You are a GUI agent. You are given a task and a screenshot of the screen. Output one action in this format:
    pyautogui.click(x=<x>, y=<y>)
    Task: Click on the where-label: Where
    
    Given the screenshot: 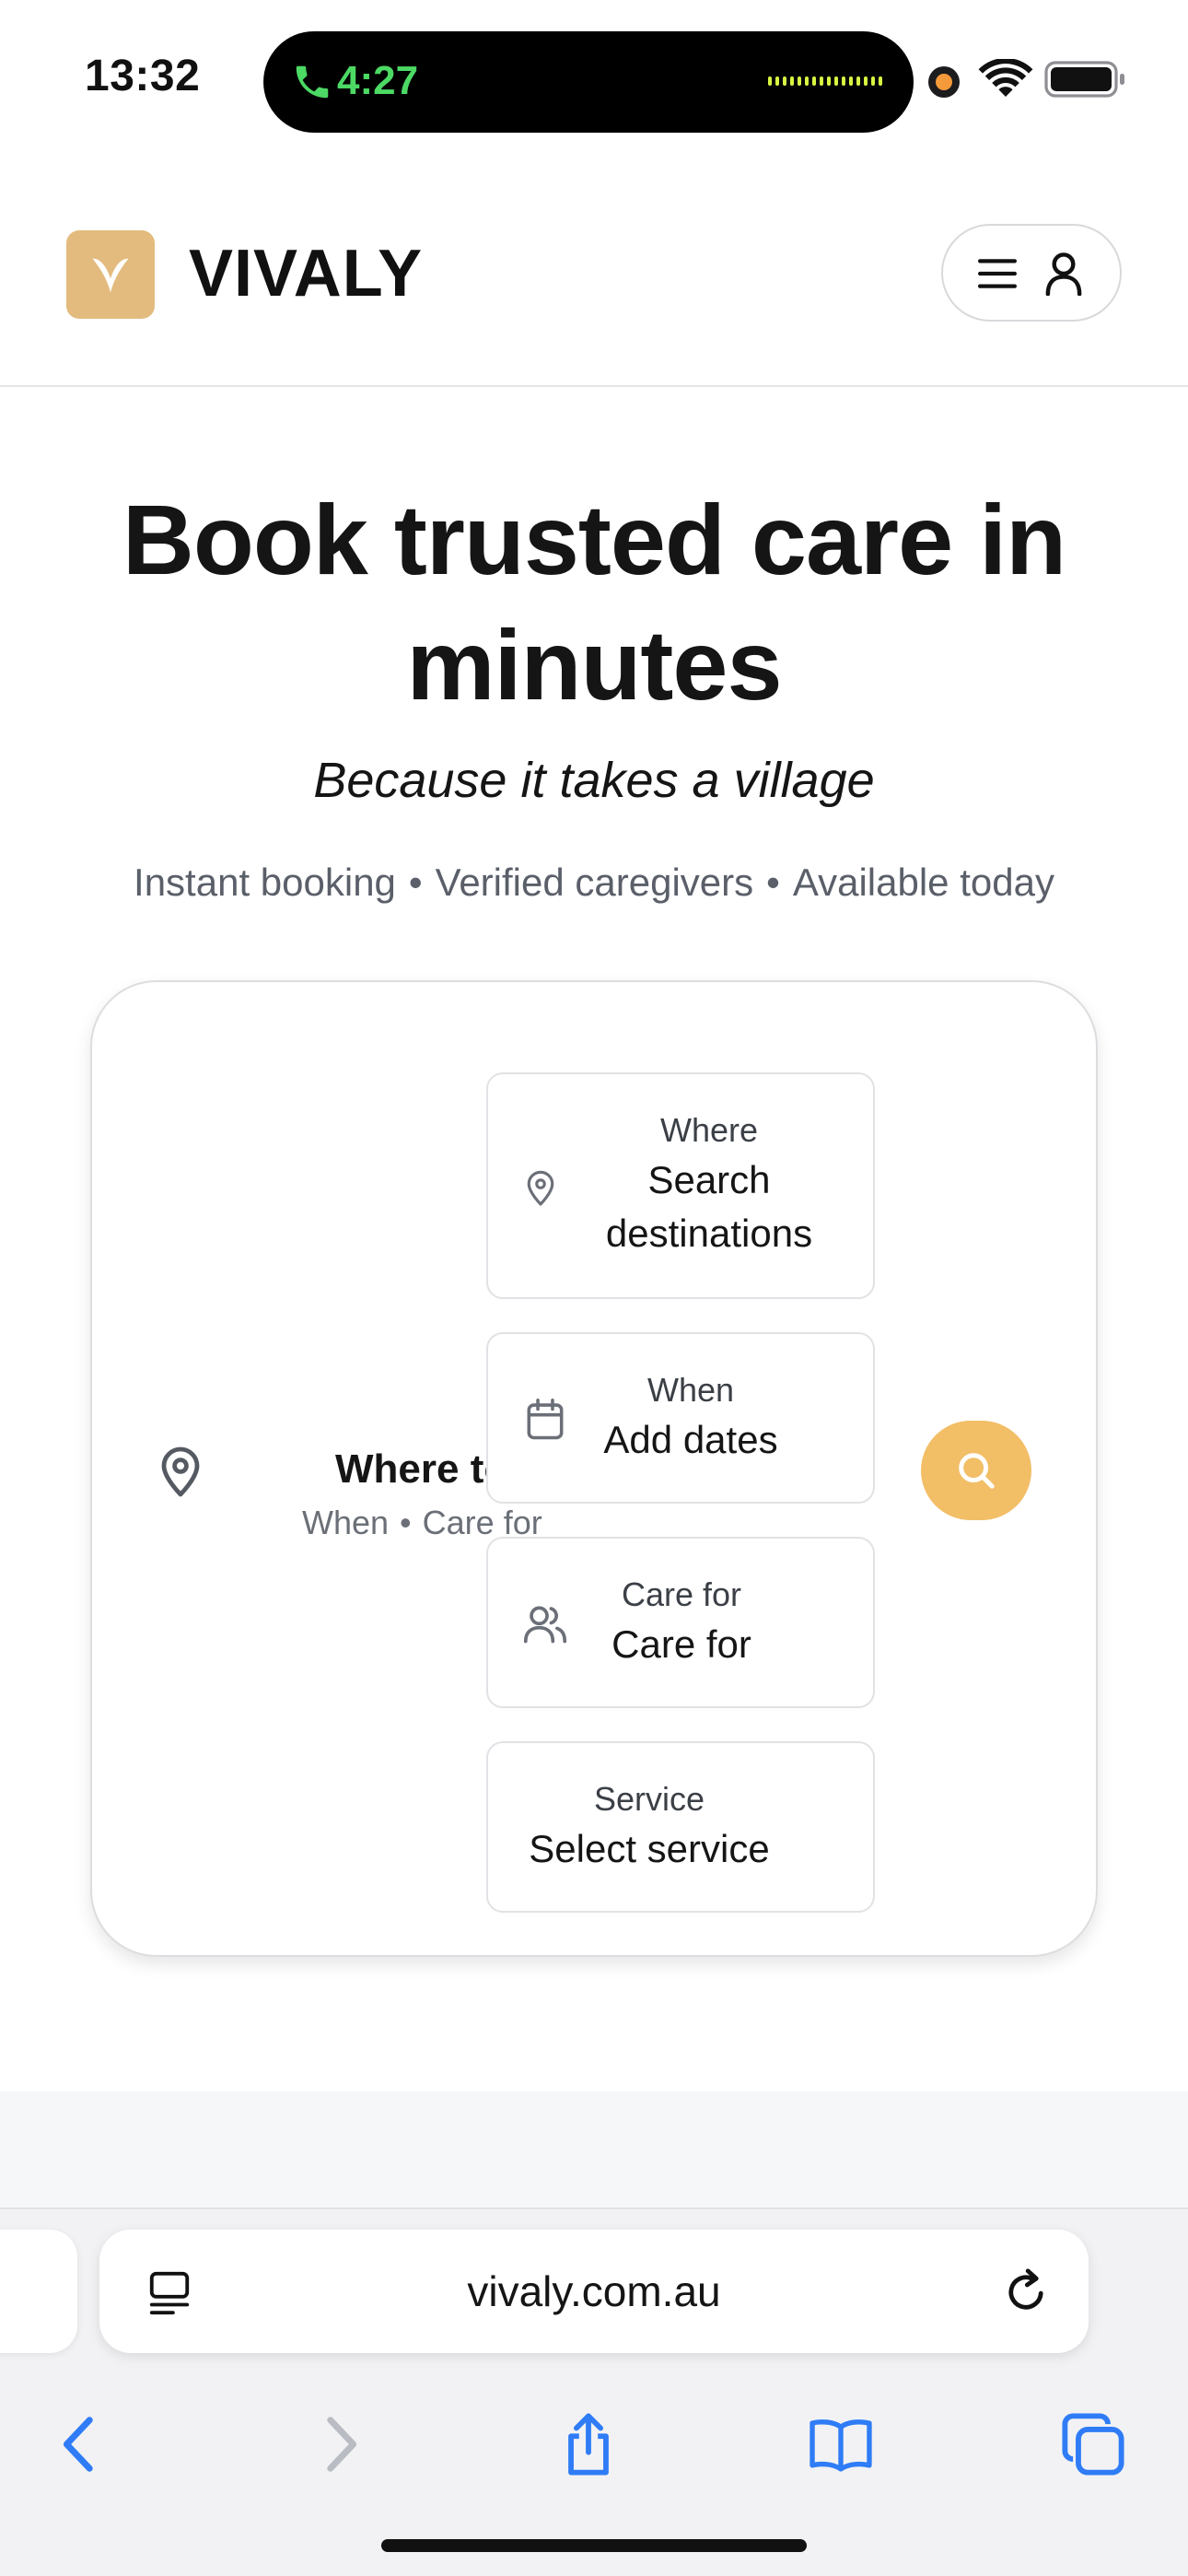 What is the action you would take?
    pyautogui.click(x=709, y=1130)
    